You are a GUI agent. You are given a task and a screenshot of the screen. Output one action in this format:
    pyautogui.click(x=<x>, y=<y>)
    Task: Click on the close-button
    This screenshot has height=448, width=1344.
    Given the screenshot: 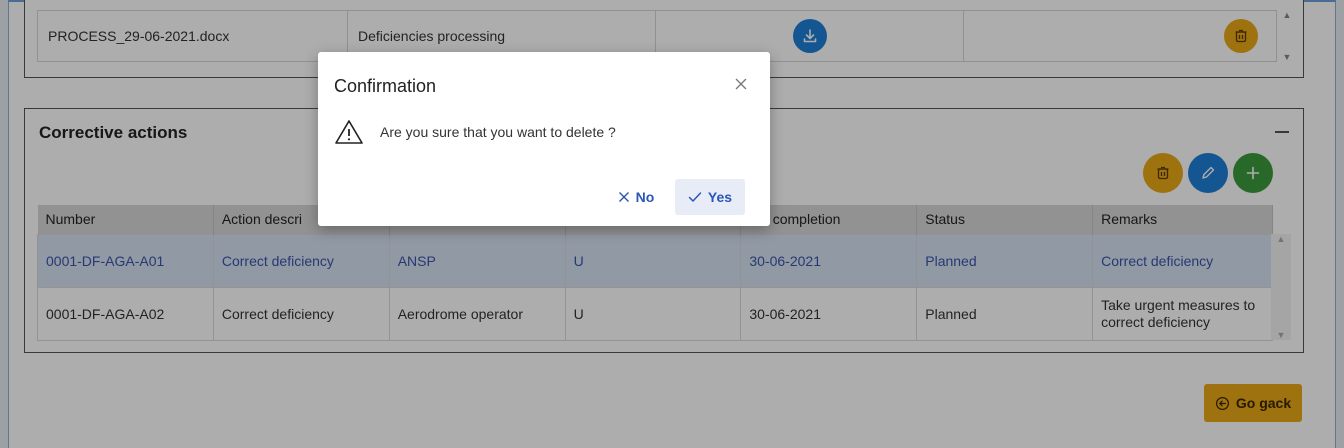 What is the action you would take?
    pyautogui.click(x=741, y=84)
    